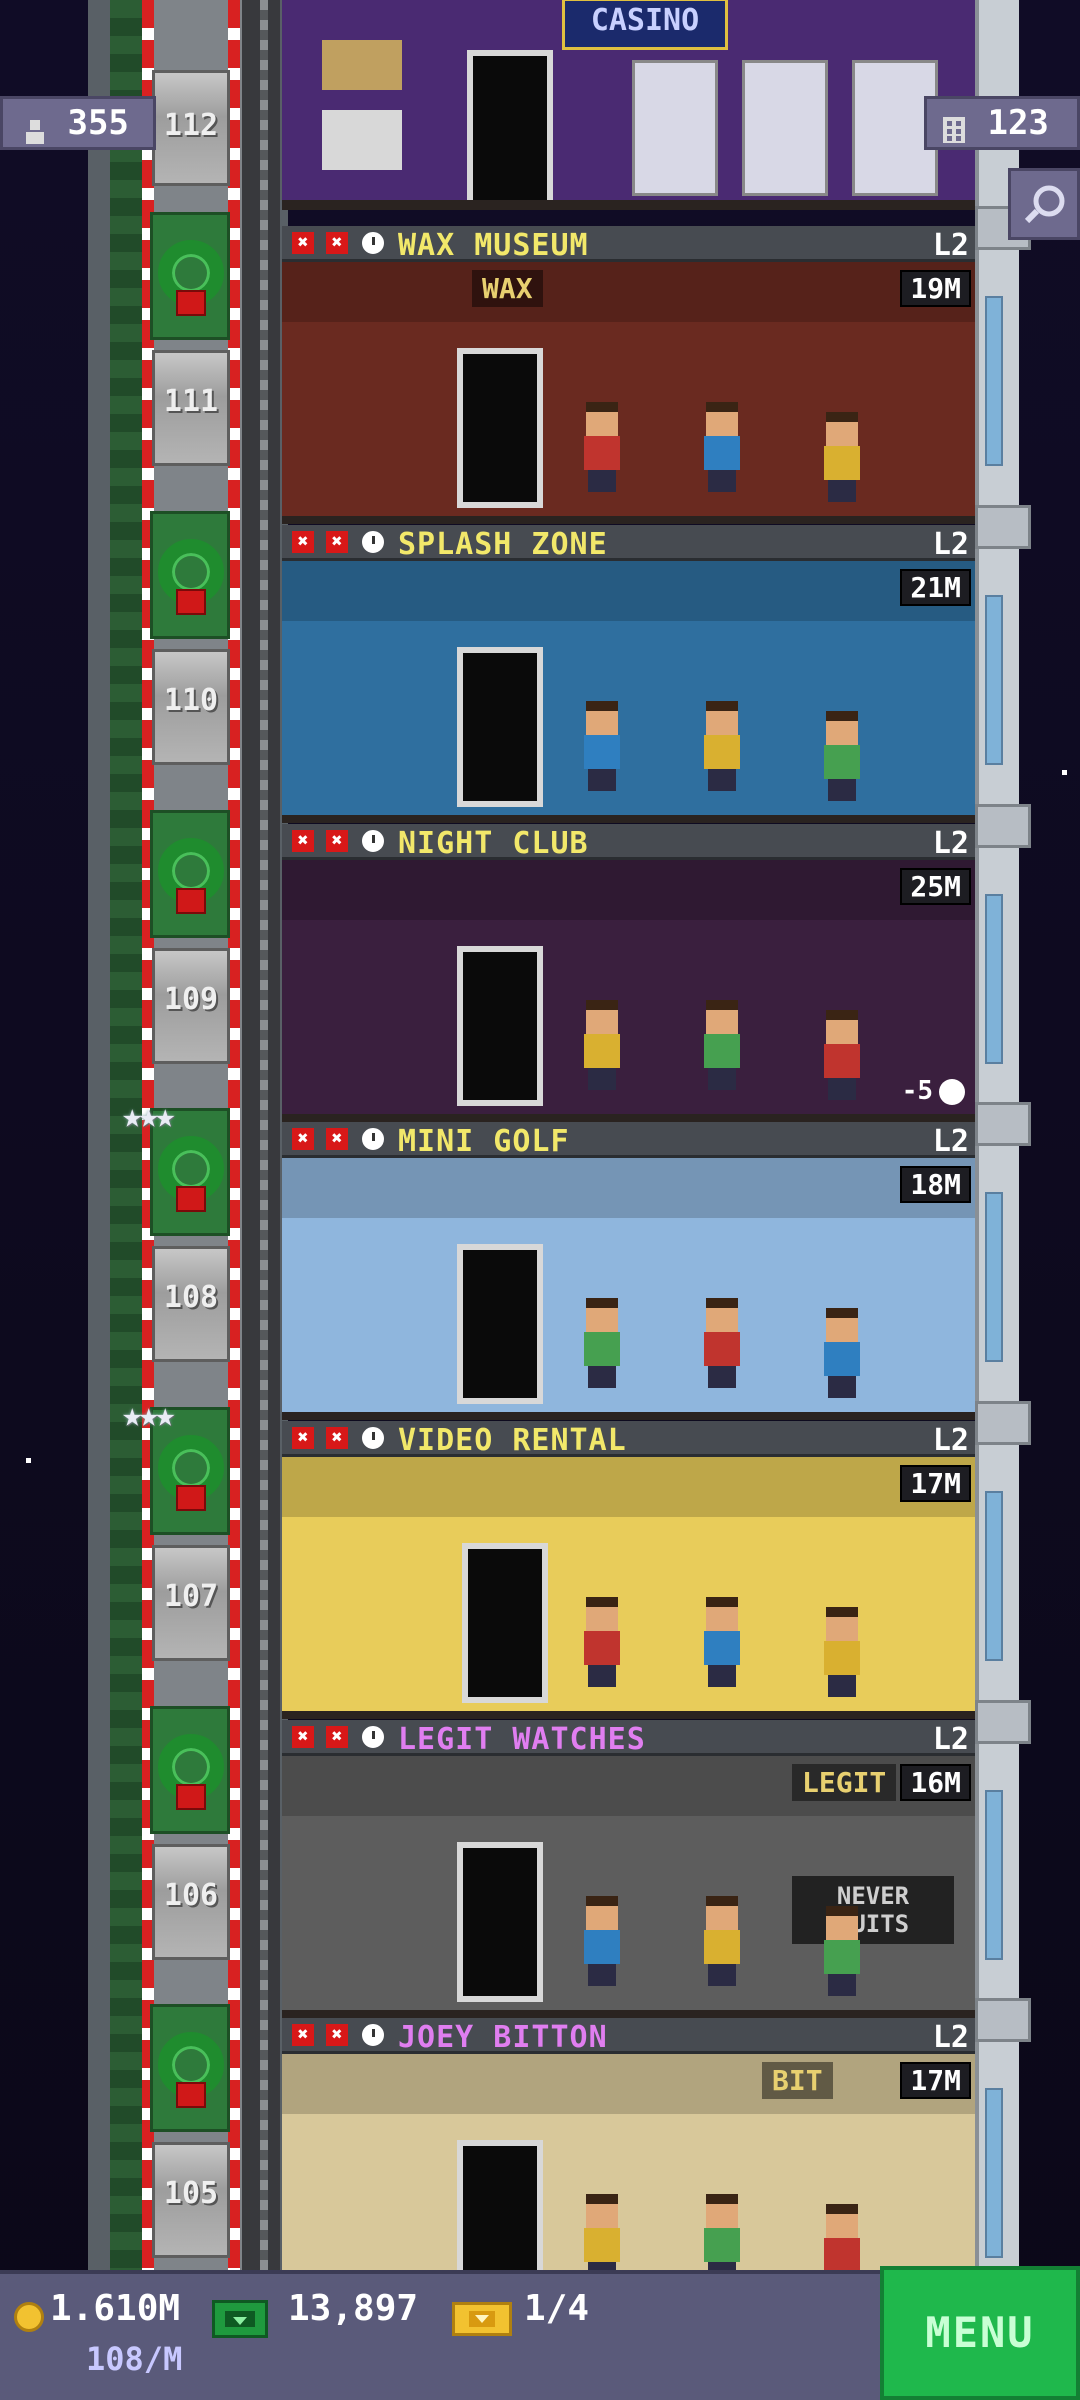  Describe the element at coordinates (628, 1887) in the screenshot. I see `floor-room: LEGIT NEVER QUITS` at that location.